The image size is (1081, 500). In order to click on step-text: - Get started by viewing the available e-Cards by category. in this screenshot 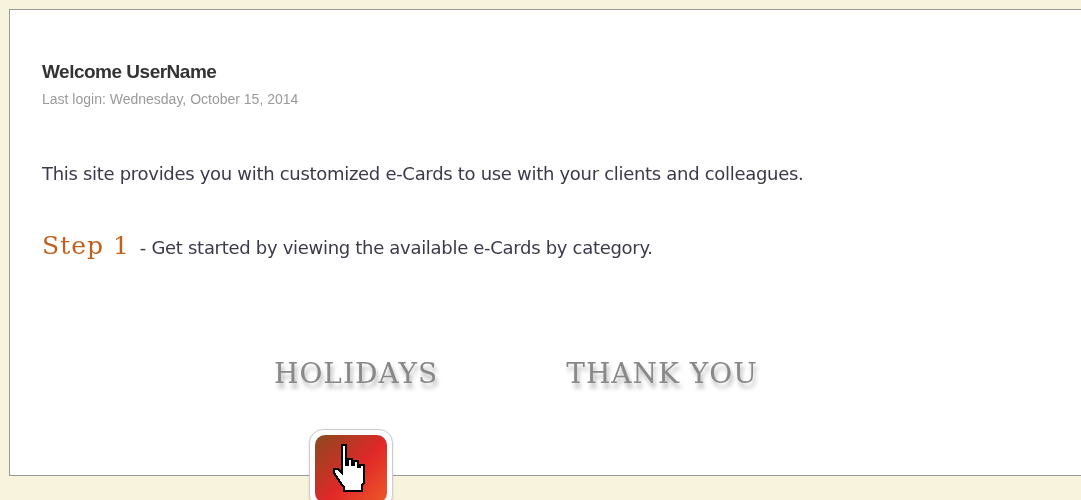, I will do `click(396, 248)`.